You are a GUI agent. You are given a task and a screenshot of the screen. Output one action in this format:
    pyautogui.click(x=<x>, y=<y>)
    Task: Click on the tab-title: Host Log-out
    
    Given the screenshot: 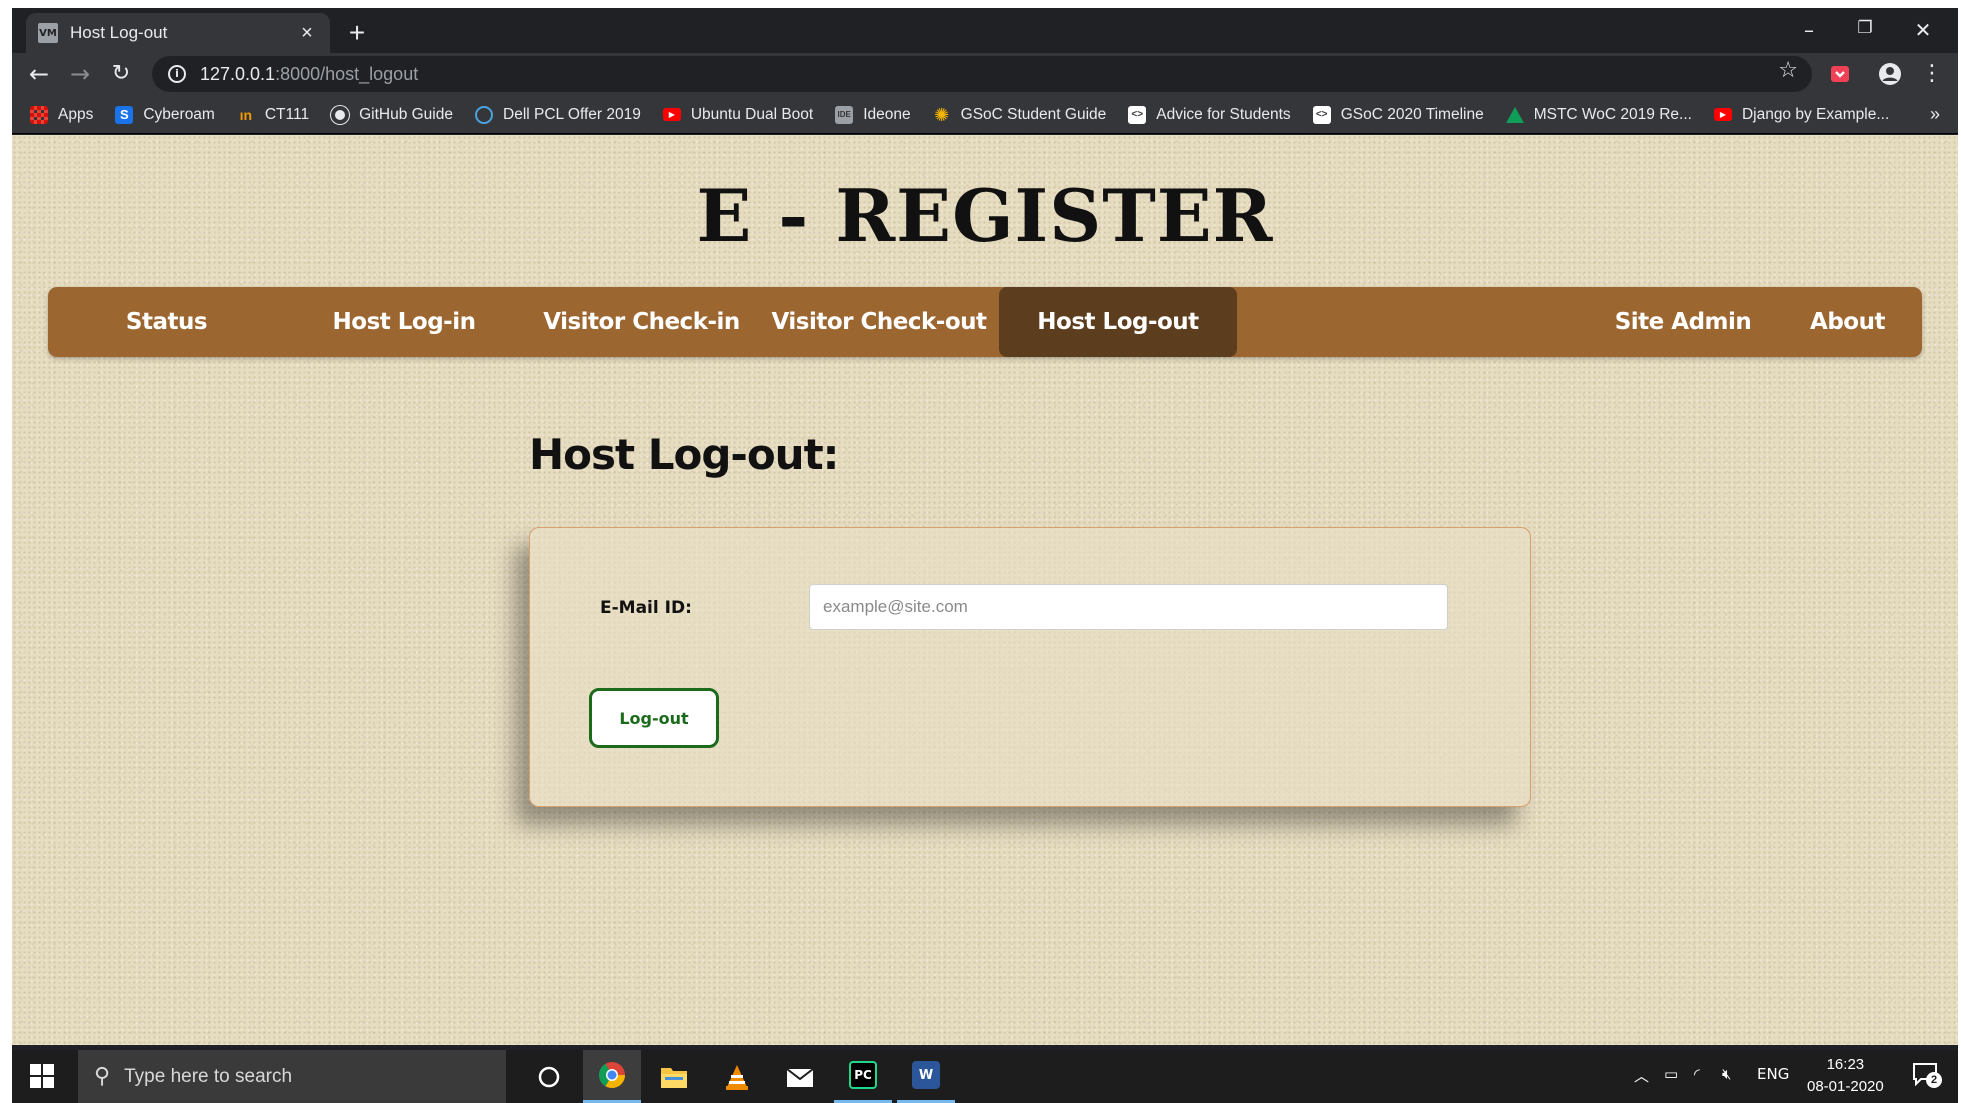 What is the action you would take?
    pyautogui.click(x=119, y=32)
    